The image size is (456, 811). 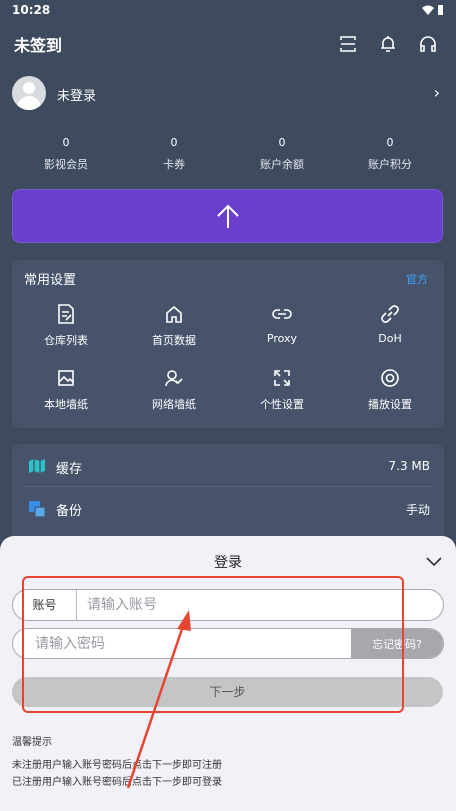 I want to click on settings-grid: 仓库列表 首页数据 Proxy DoH 本地墙纸 网络墙纸 个性设置 播放设置, so click(x=228, y=366).